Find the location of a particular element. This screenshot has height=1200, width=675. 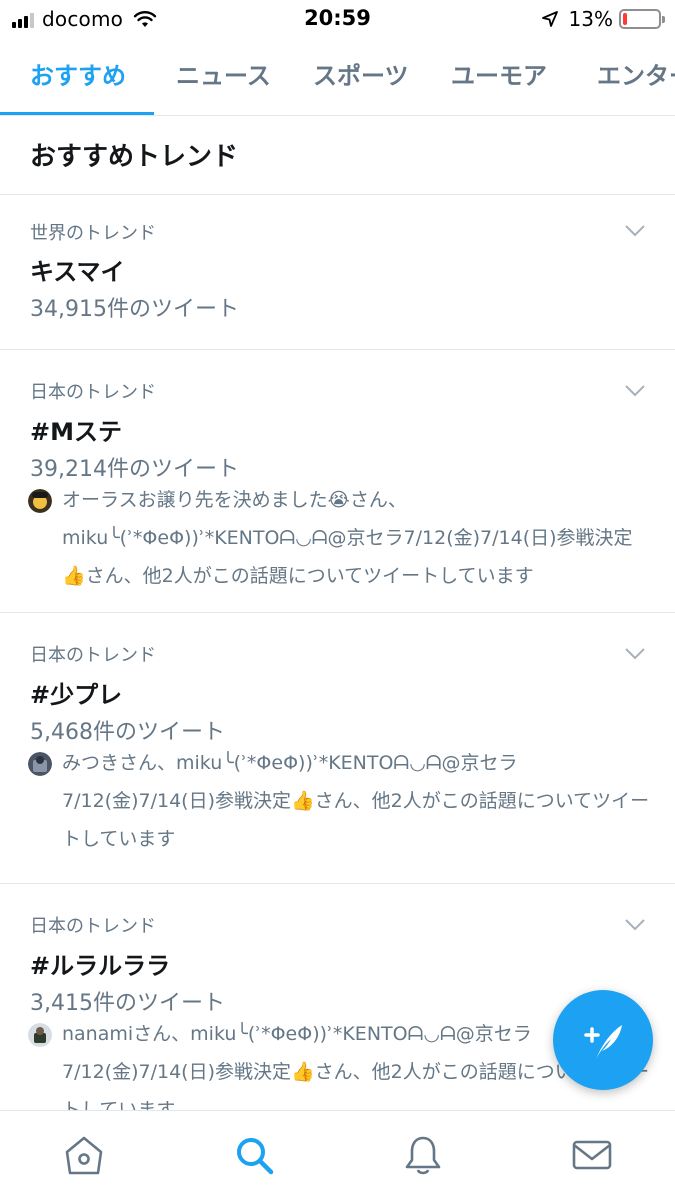

search-icon is located at coordinates (254, 1155).